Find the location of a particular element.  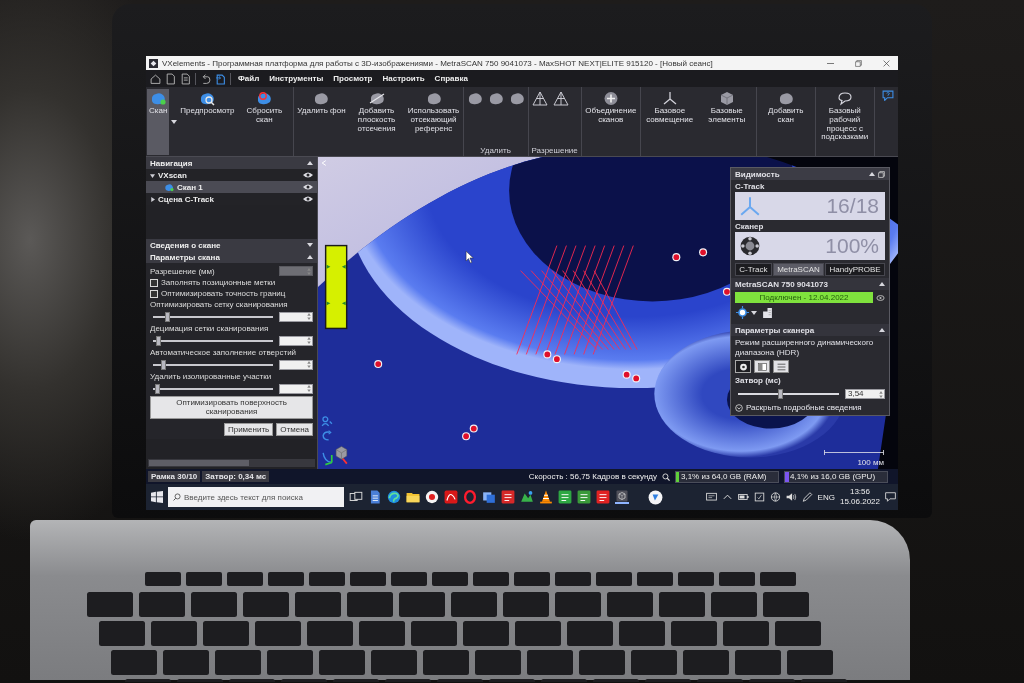

swoosh-tile-icon is located at coordinates (451, 497).